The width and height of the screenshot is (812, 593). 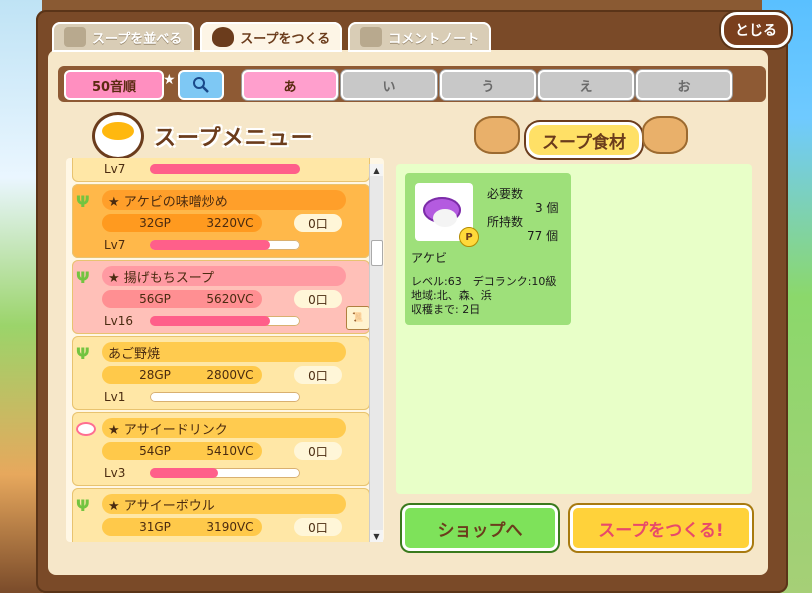 I want to click on soup-menu-title: スープメニュー, so click(x=234, y=138).